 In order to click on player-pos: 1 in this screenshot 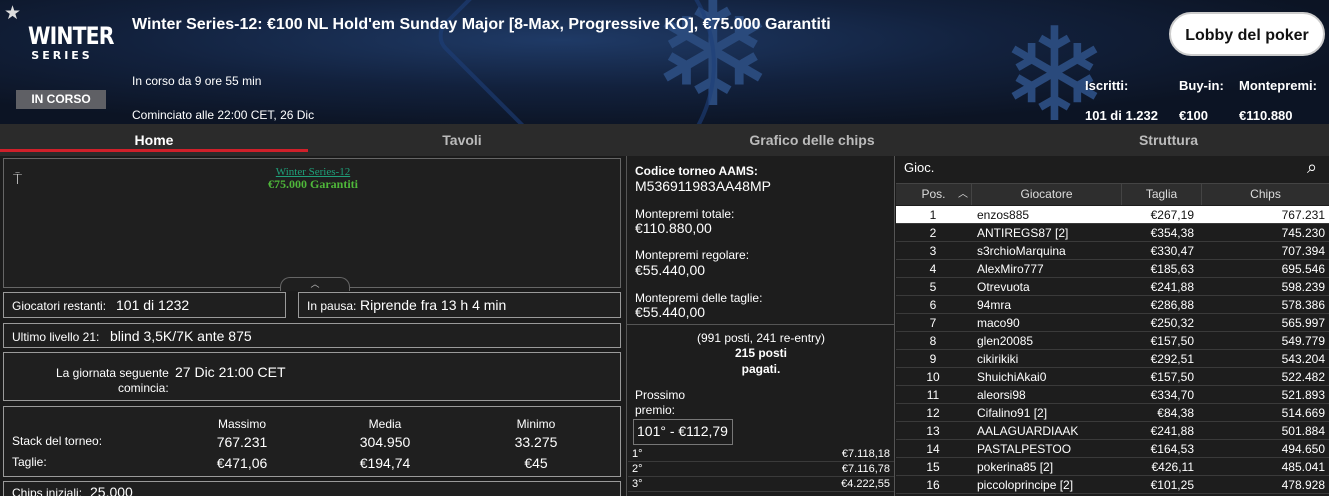, I will do `click(933, 215)`.